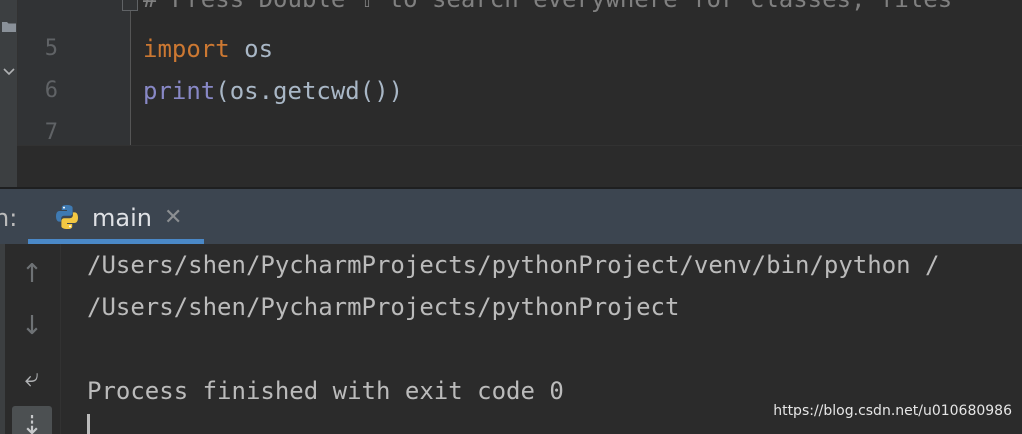 This screenshot has height=434, width=1022. I want to click on arrow-up-icon: ↑, so click(32, 274).